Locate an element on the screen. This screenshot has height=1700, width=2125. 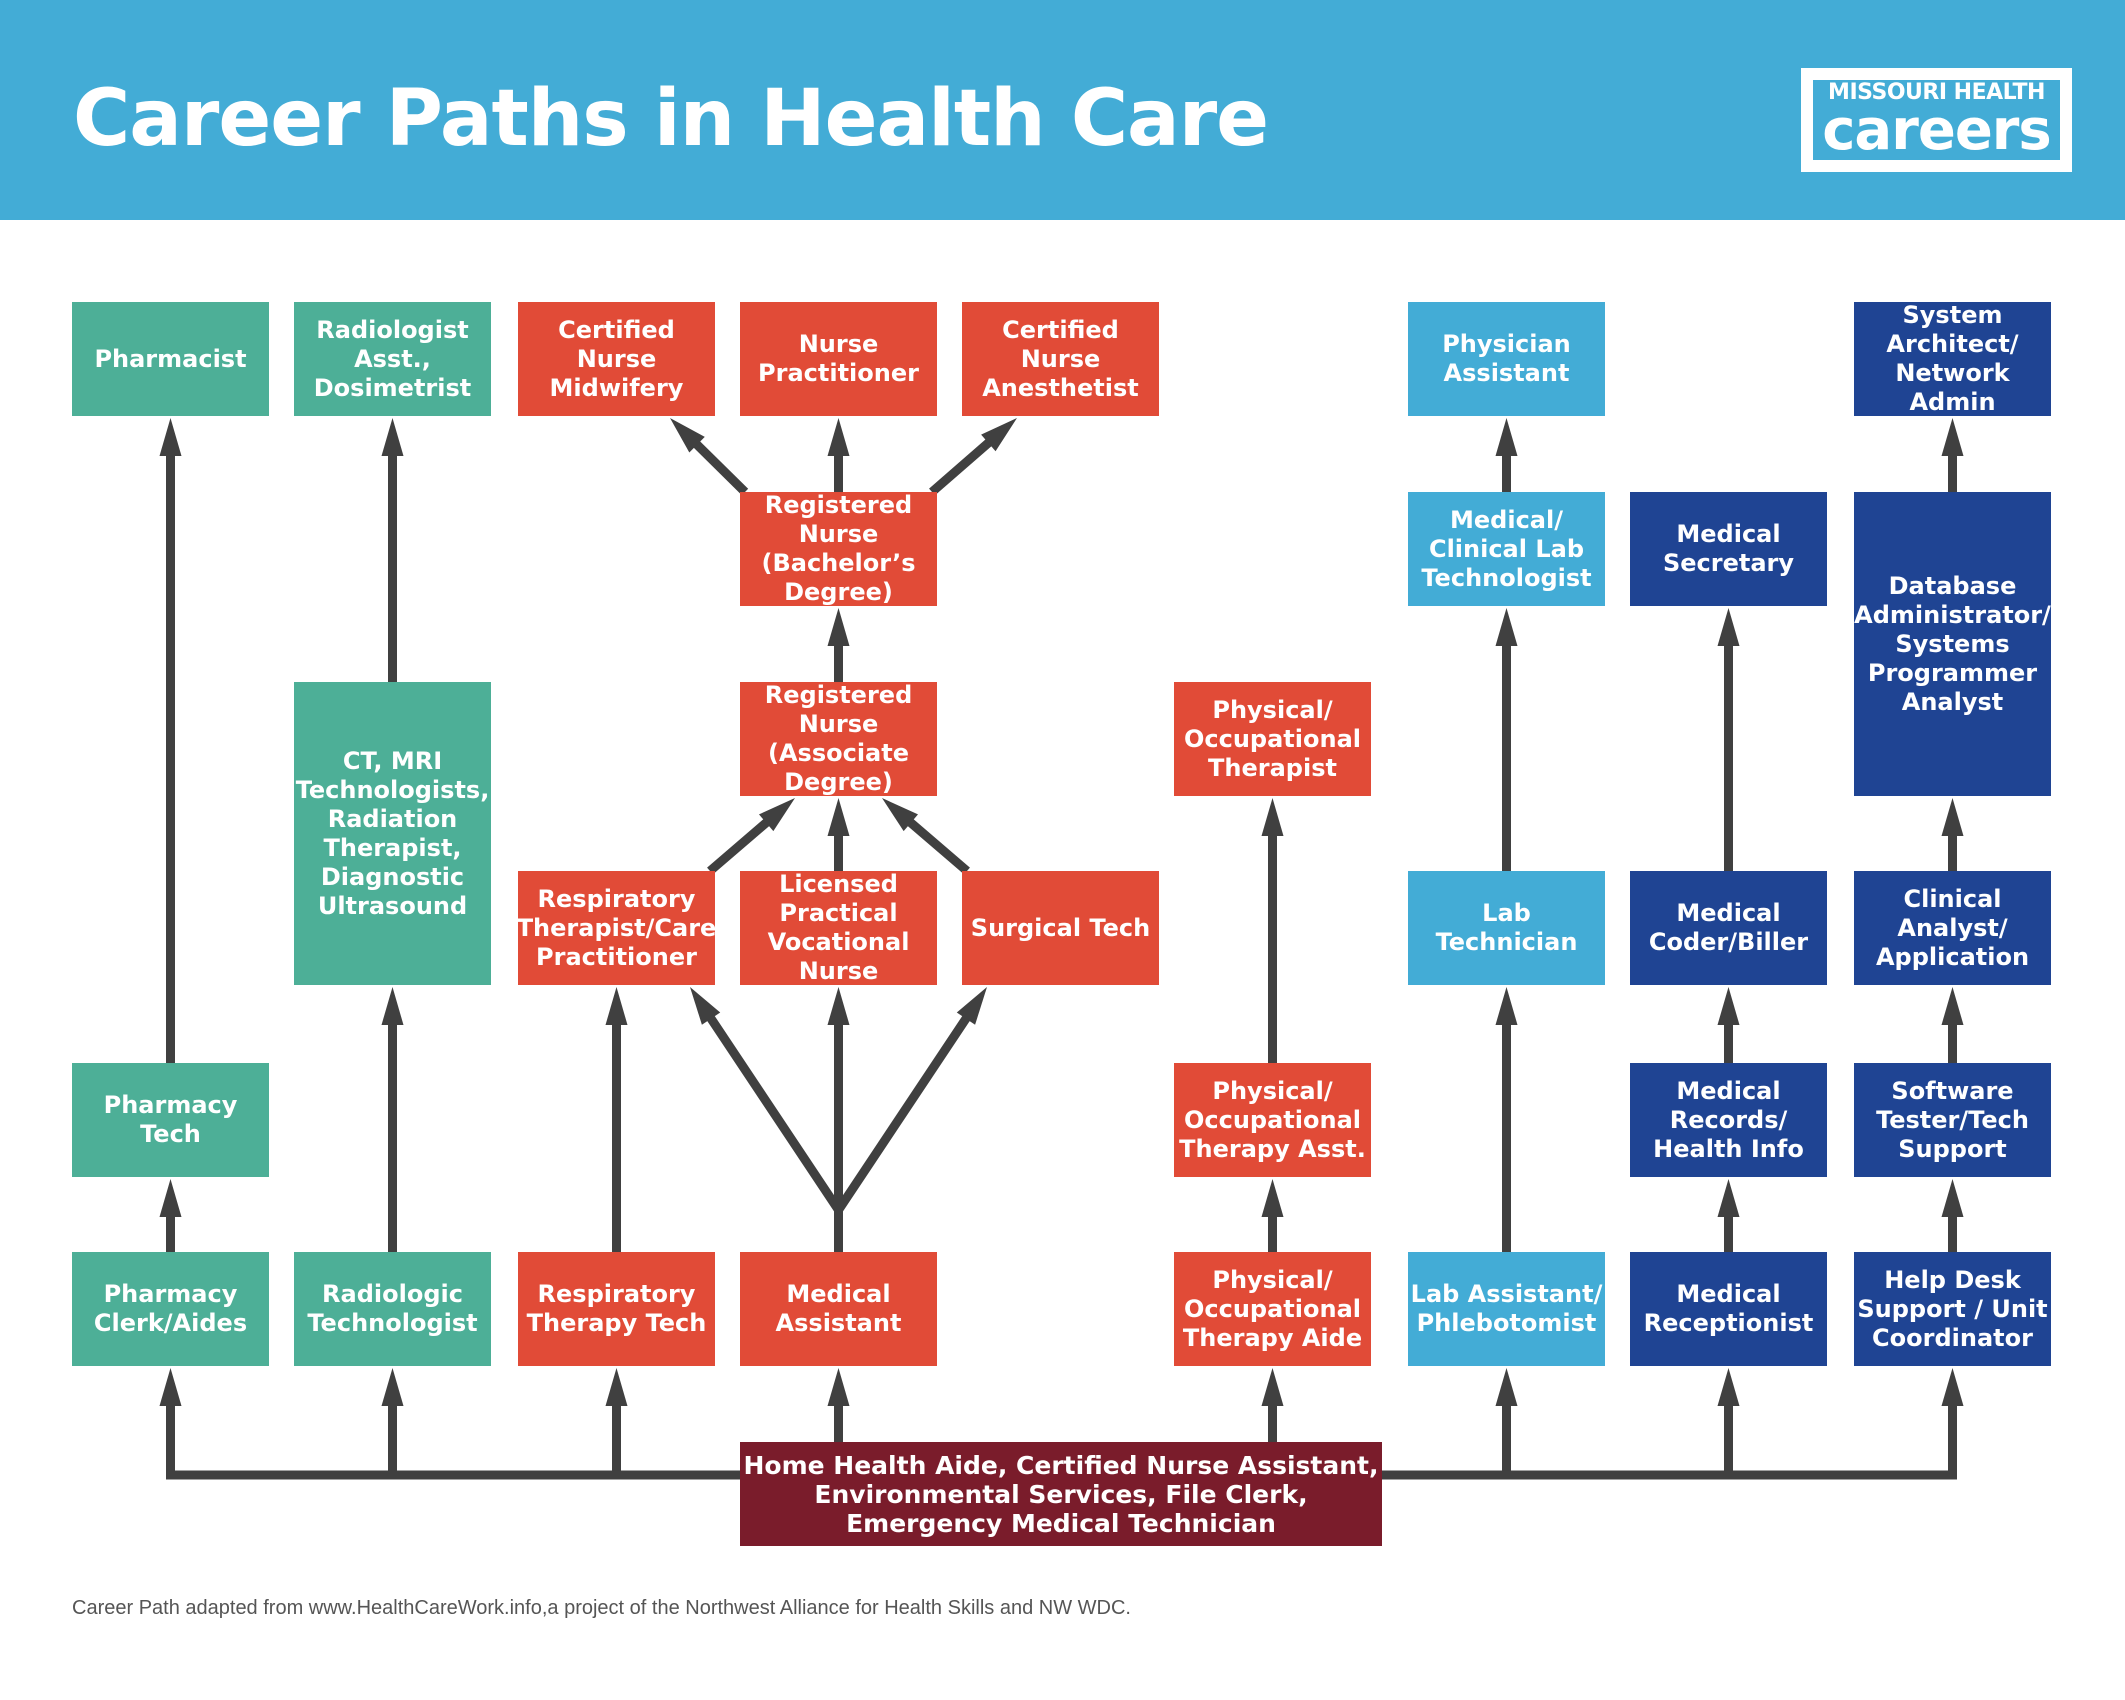
edge-rn-bachelors-to-certified-nurse-anesthetist-shaft is located at coordinates (963, 465).